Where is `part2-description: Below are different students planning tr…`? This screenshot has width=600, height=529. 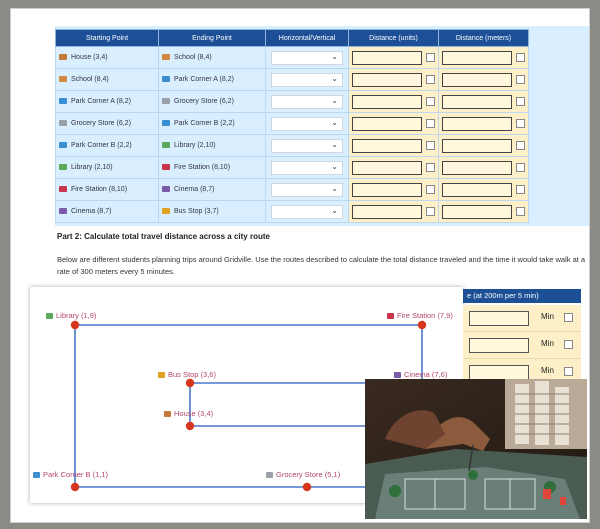
part2-description: Below are different students planning tr… is located at coordinates (321, 265).